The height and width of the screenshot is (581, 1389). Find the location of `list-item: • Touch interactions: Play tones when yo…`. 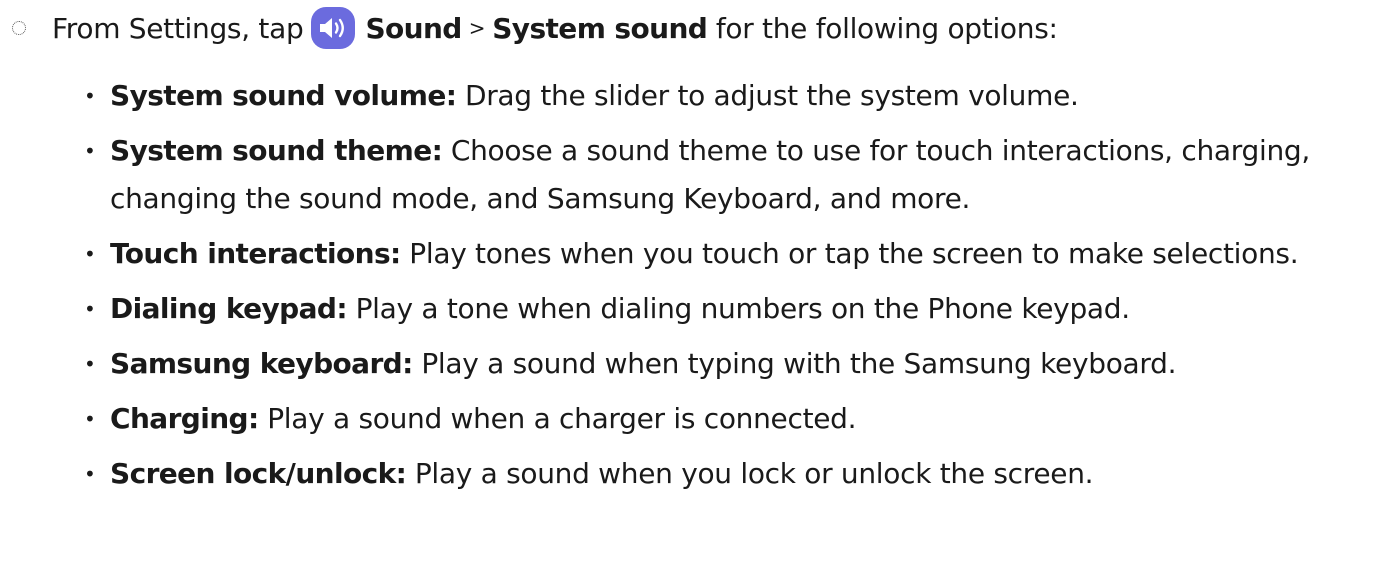

list-item: • Touch interactions: Play tones when yo… is located at coordinates (734, 254).